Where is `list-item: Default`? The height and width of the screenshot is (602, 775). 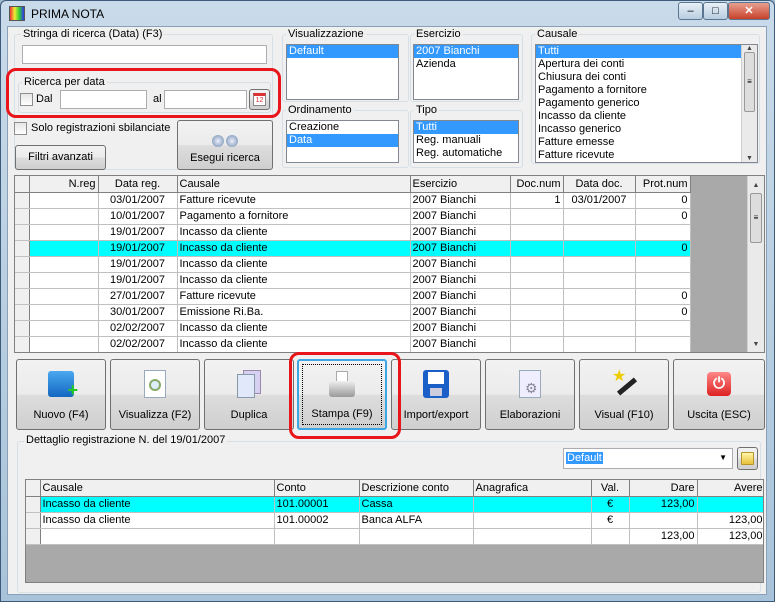 list-item: Default is located at coordinates (342, 51).